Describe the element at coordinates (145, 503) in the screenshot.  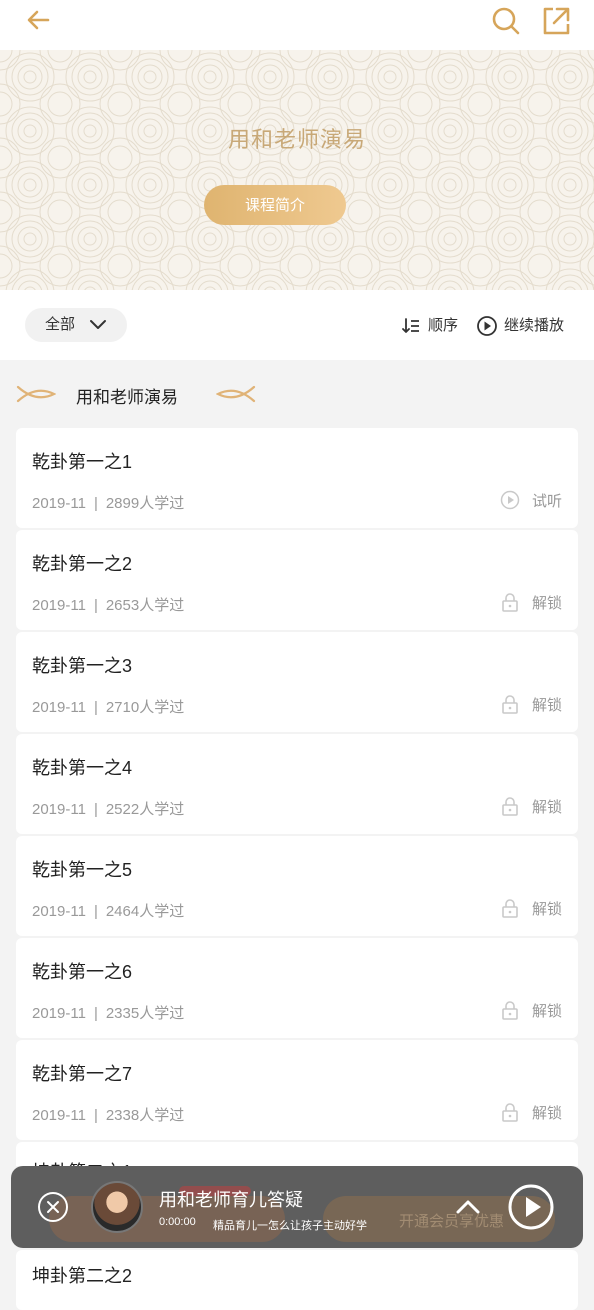
I see `lesson-learners: 2899人学过` at that location.